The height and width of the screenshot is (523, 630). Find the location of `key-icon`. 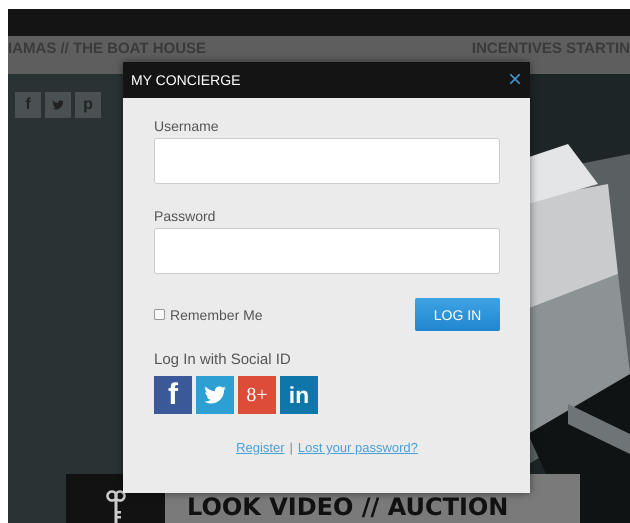

key-icon is located at coordinates (116, 506).